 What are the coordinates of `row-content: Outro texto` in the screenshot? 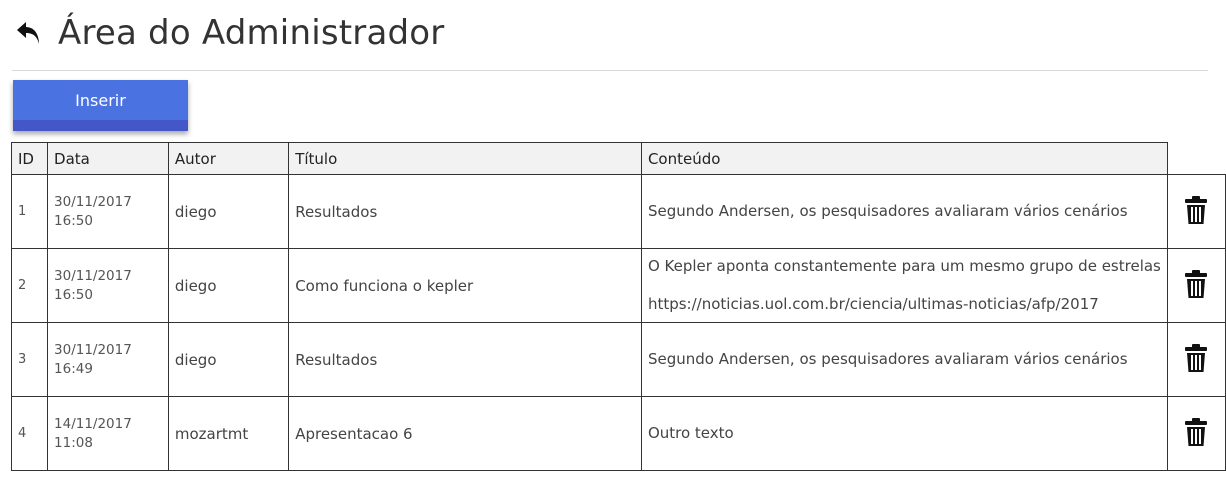 It's located at (904, 433).